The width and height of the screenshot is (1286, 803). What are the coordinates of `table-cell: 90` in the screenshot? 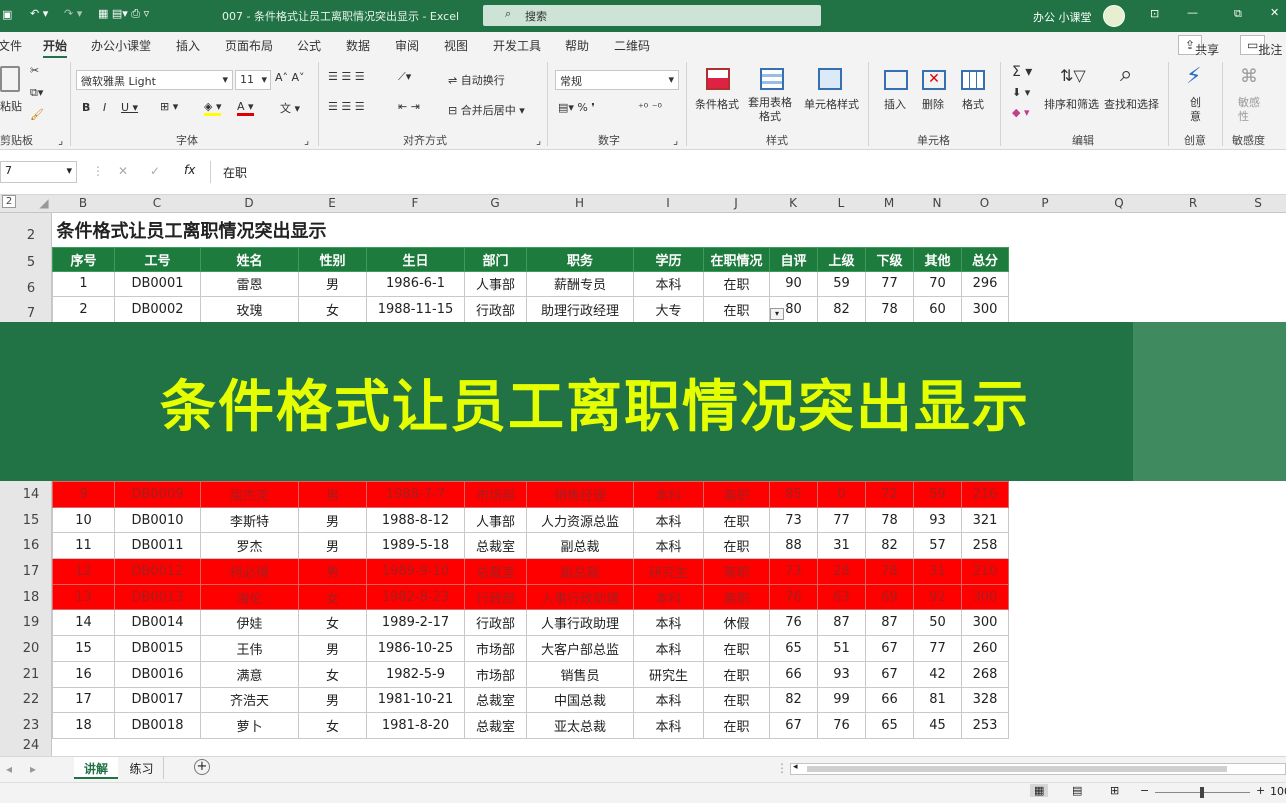 It's located at (793, 284).